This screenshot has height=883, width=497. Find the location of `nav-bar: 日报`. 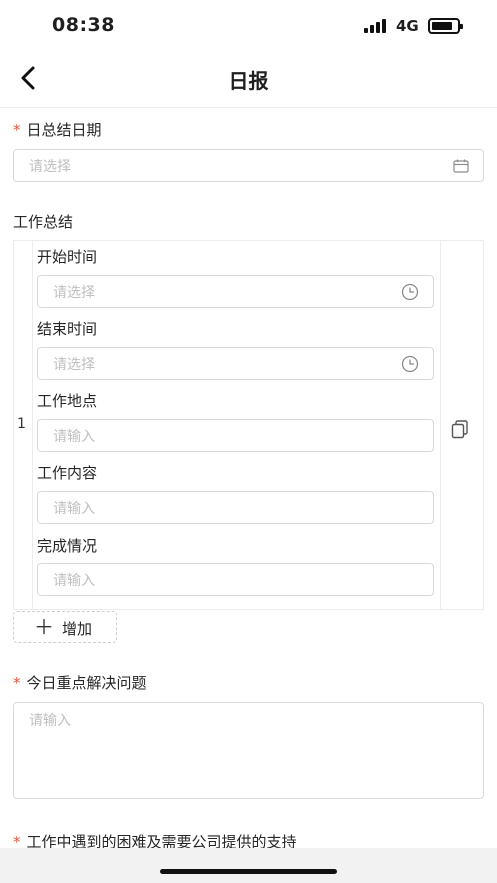

nav-bar: 日报 is located at coordinates (248, 79).